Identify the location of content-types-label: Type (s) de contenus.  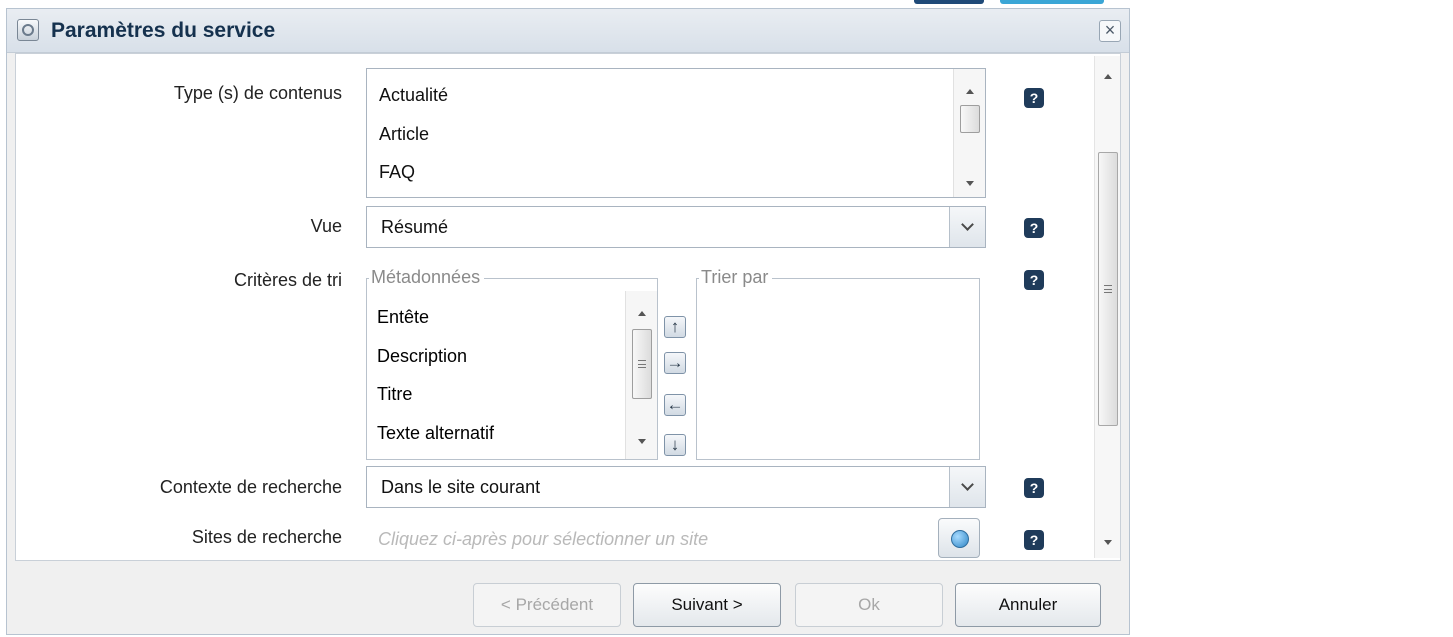
(257, 93).